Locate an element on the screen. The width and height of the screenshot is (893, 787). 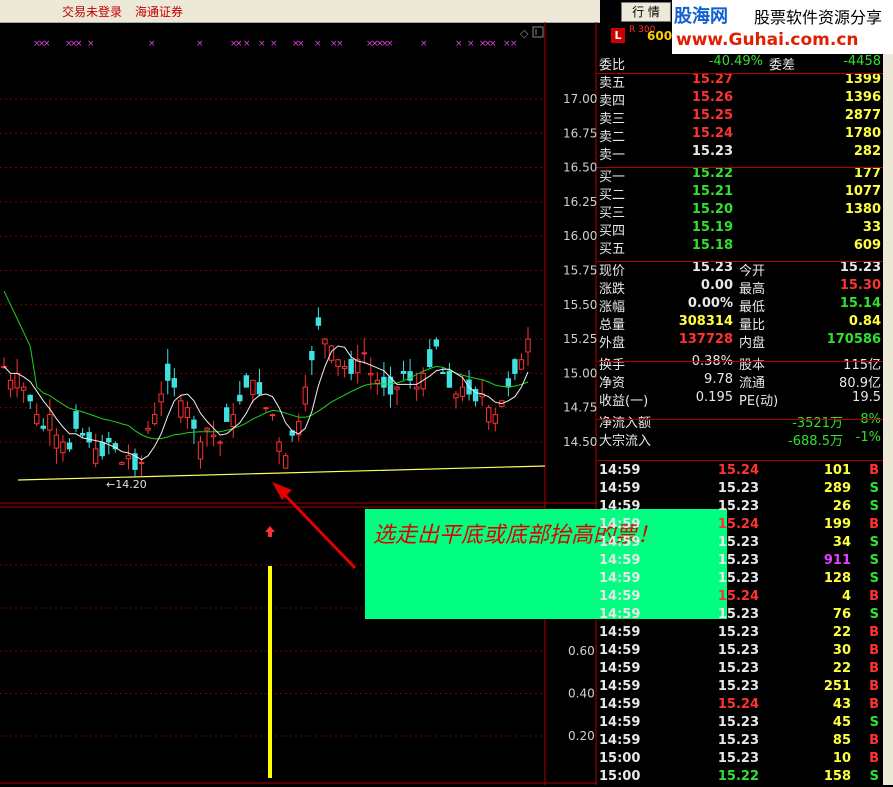
stat-value: 19.5 is located at coordinates (866, 397).